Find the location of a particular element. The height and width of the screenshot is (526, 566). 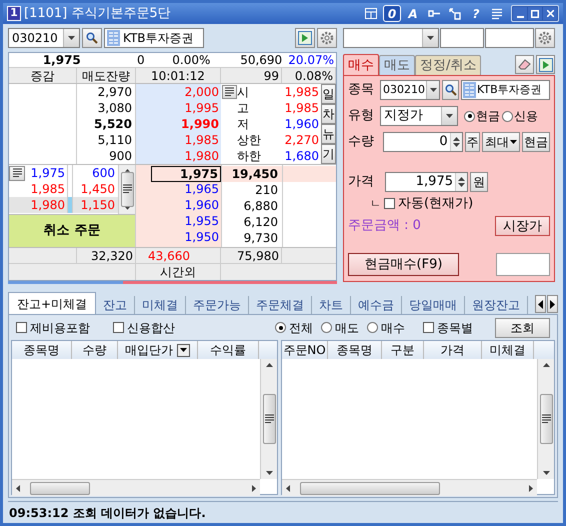

column-header: 수익률 is located at coordinates (228, 350).